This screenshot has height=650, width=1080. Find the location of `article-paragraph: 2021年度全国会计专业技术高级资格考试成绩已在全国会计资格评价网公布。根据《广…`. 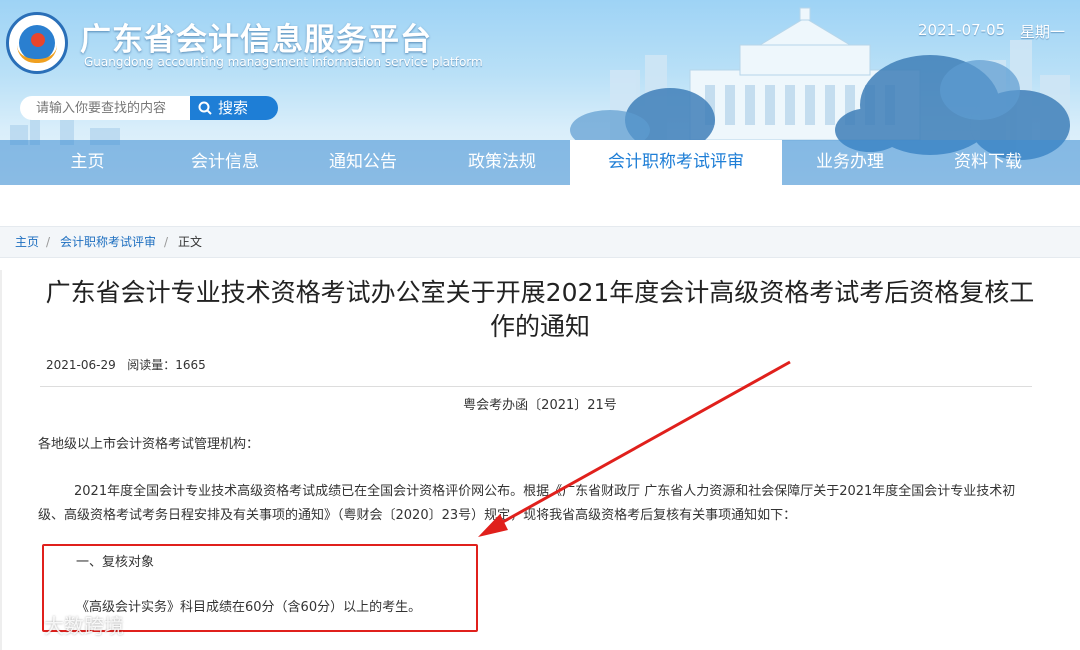

article-paragraph: 2021年度全国会计专业技术高级资格考试成绩已在全国会计资格评价网公布。根据《广… is located at coordinates (527, 503).